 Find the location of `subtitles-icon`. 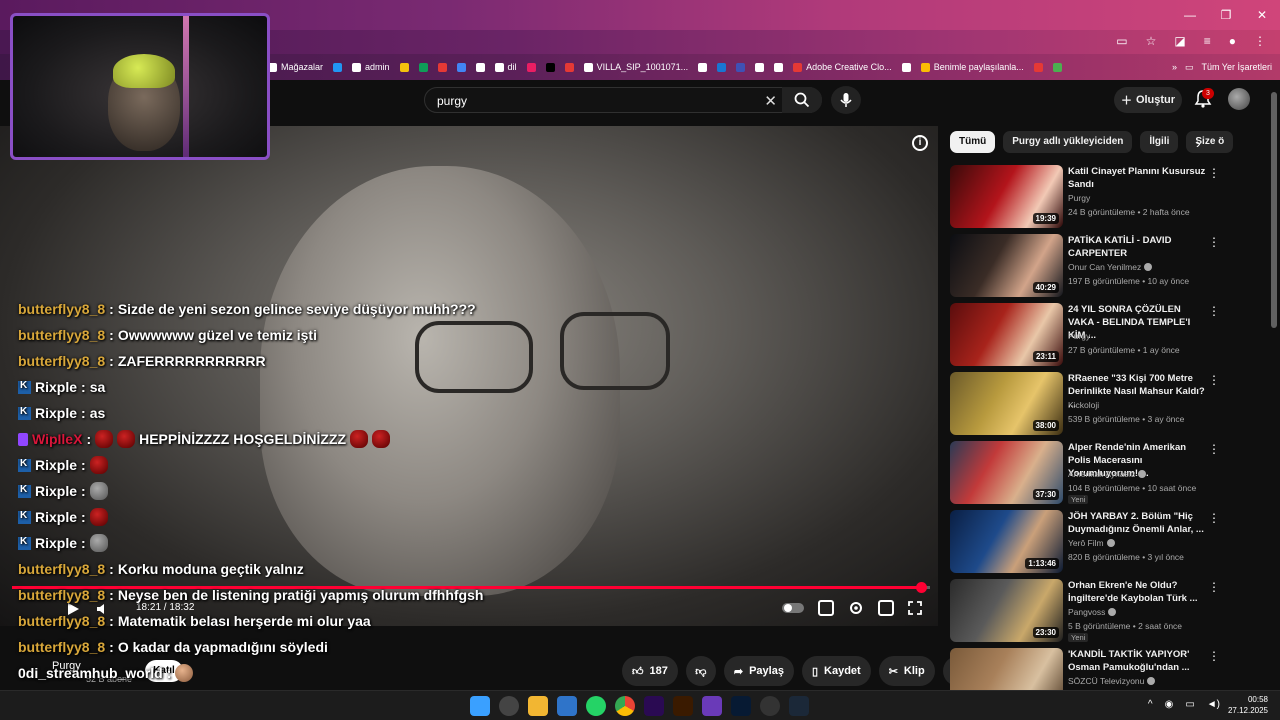

subtitles-icon is located at coordinates (826, 608).